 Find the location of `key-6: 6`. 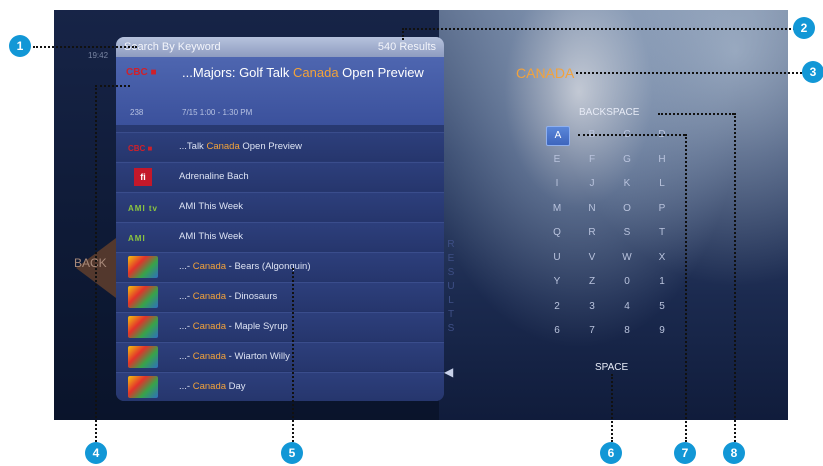

key-6: 6 is located at coordinates (557, 331).